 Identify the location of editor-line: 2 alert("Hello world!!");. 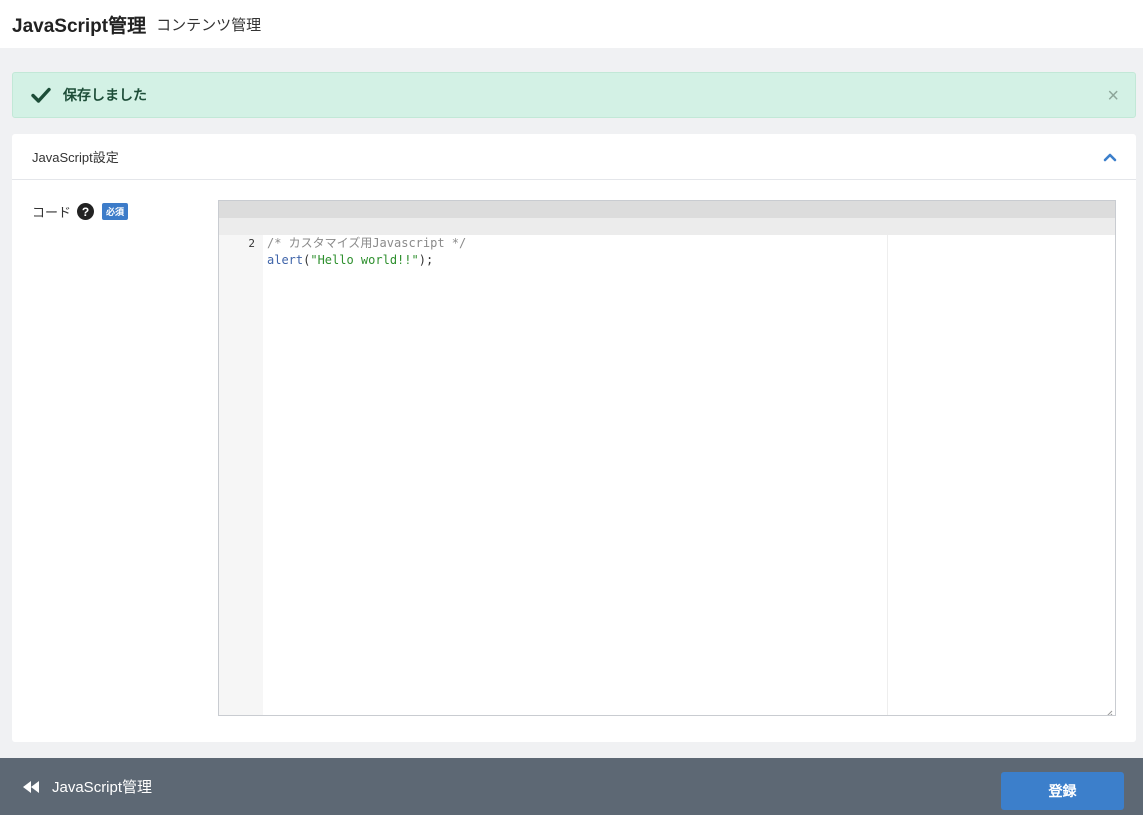
(667, 242).